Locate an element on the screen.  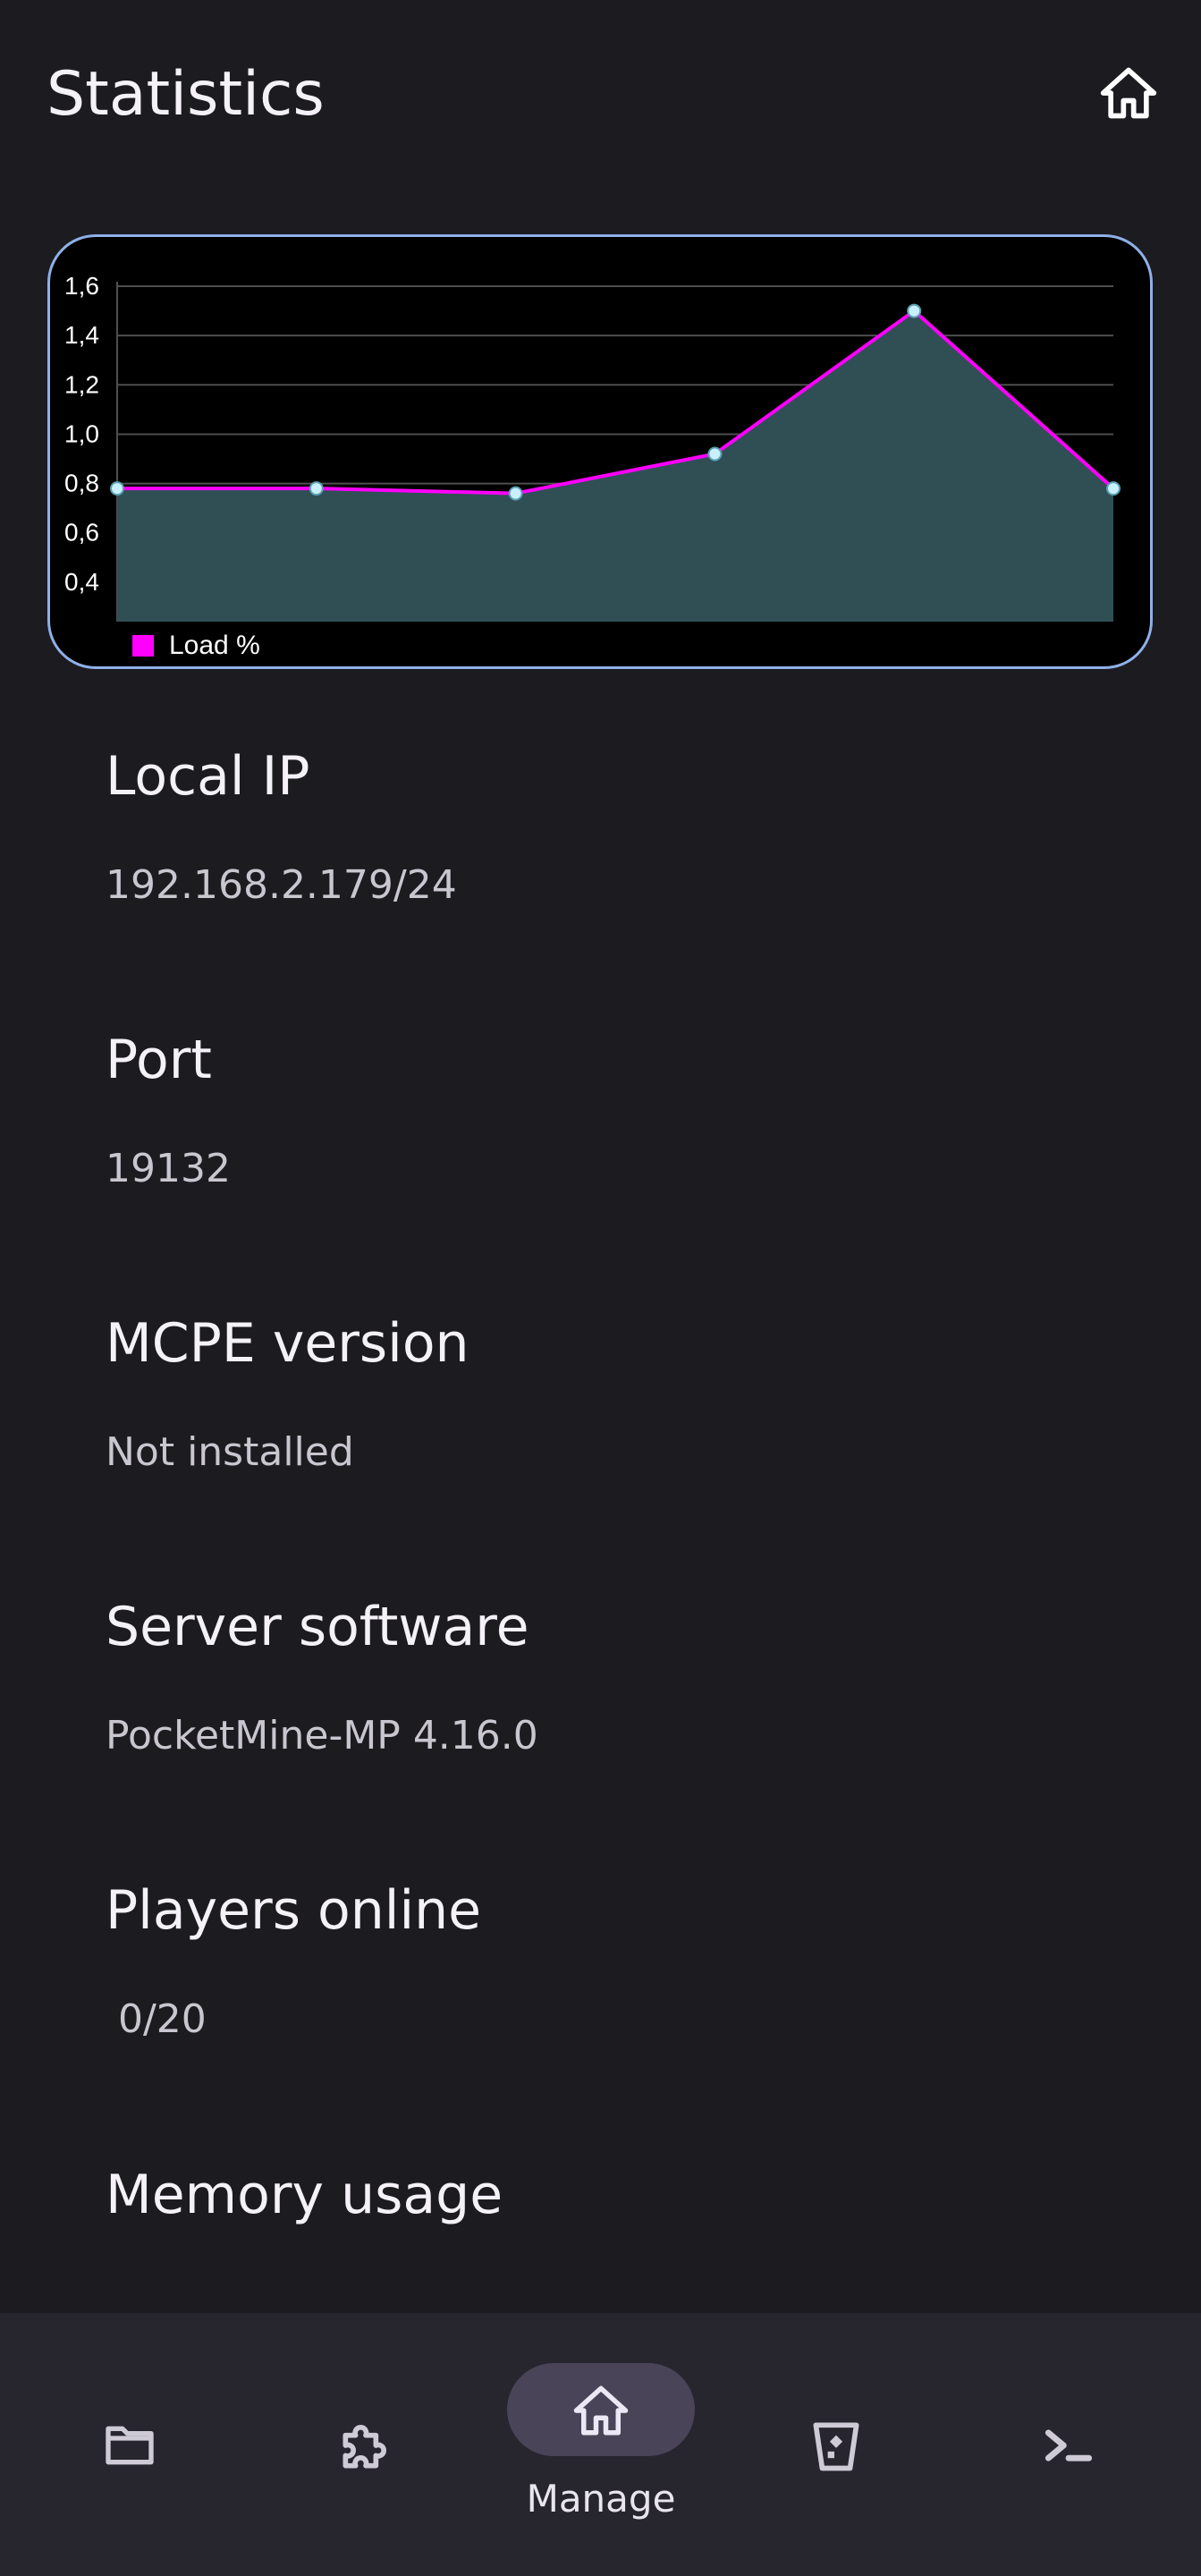
stat-port: Port 19132 is located at coordinates (169, 1111).